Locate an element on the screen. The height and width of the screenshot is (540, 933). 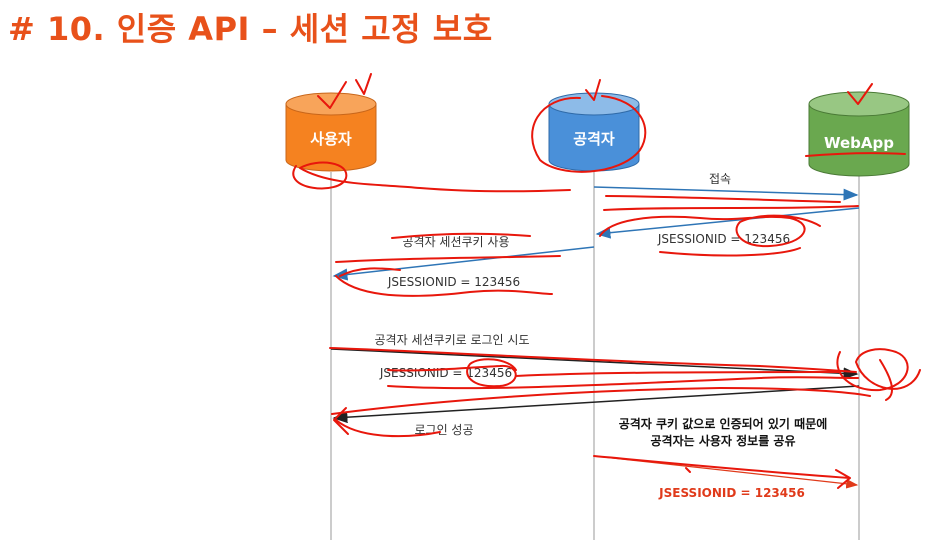
label-session-id-3: JSESSIONID = 123456 is located at coordinates (445, 373).